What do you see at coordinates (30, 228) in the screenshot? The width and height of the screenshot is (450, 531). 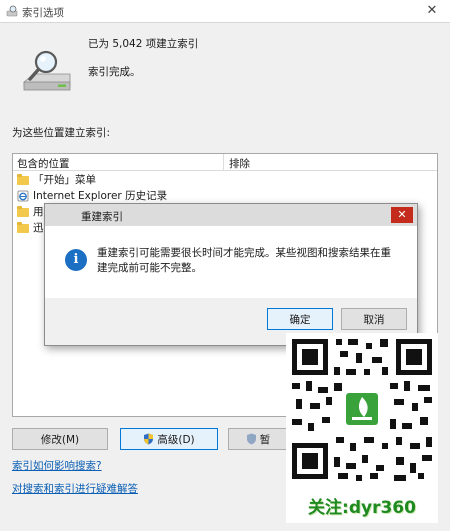 I see `table-row: 迅` at bounding box center [30, 228].